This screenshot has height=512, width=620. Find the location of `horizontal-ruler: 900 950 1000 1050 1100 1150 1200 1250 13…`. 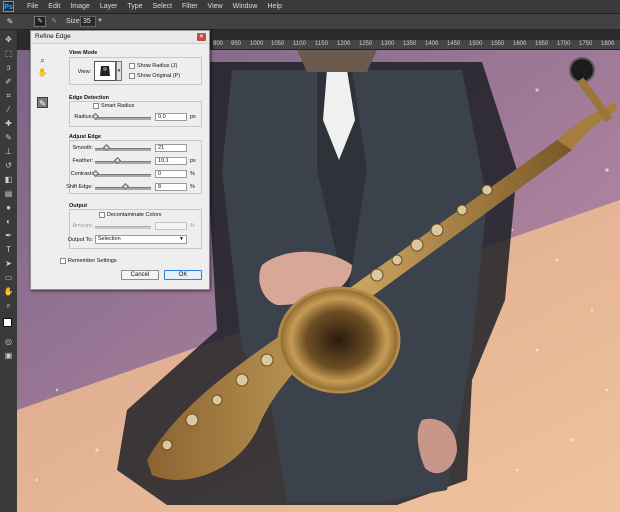

horizontal-ruler: 900 950 1000 1050 1100 1150 1200 1250 13… is located at coordinates (416, 45).